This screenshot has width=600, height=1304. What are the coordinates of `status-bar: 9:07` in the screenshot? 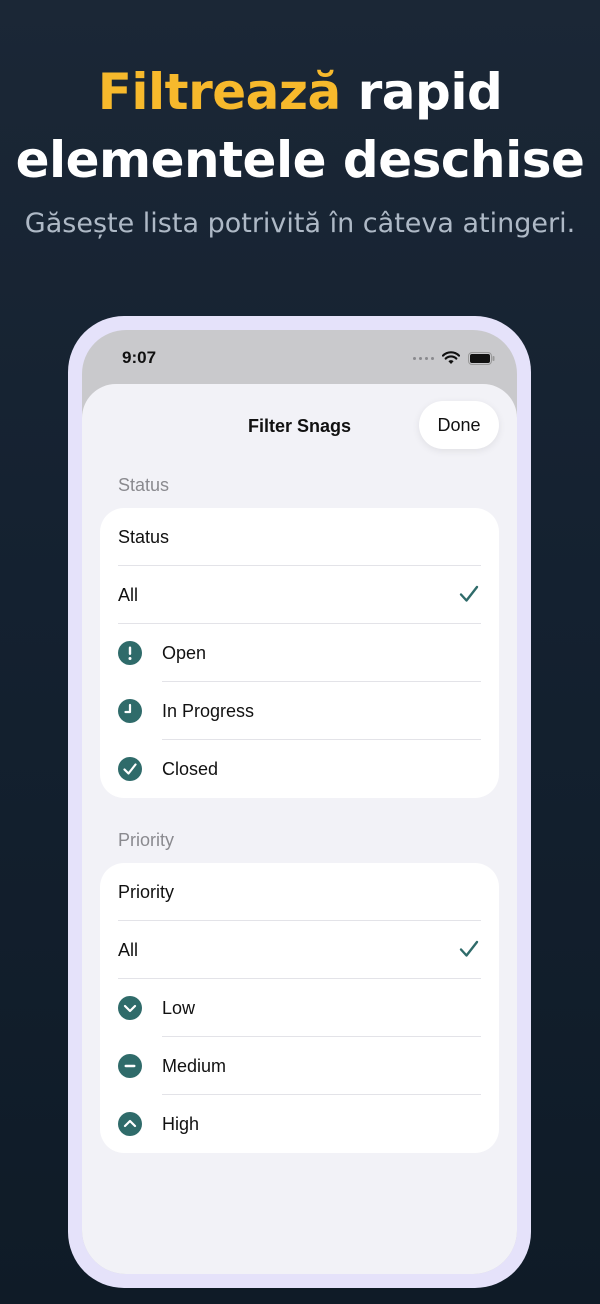 It's located at (299, 358).